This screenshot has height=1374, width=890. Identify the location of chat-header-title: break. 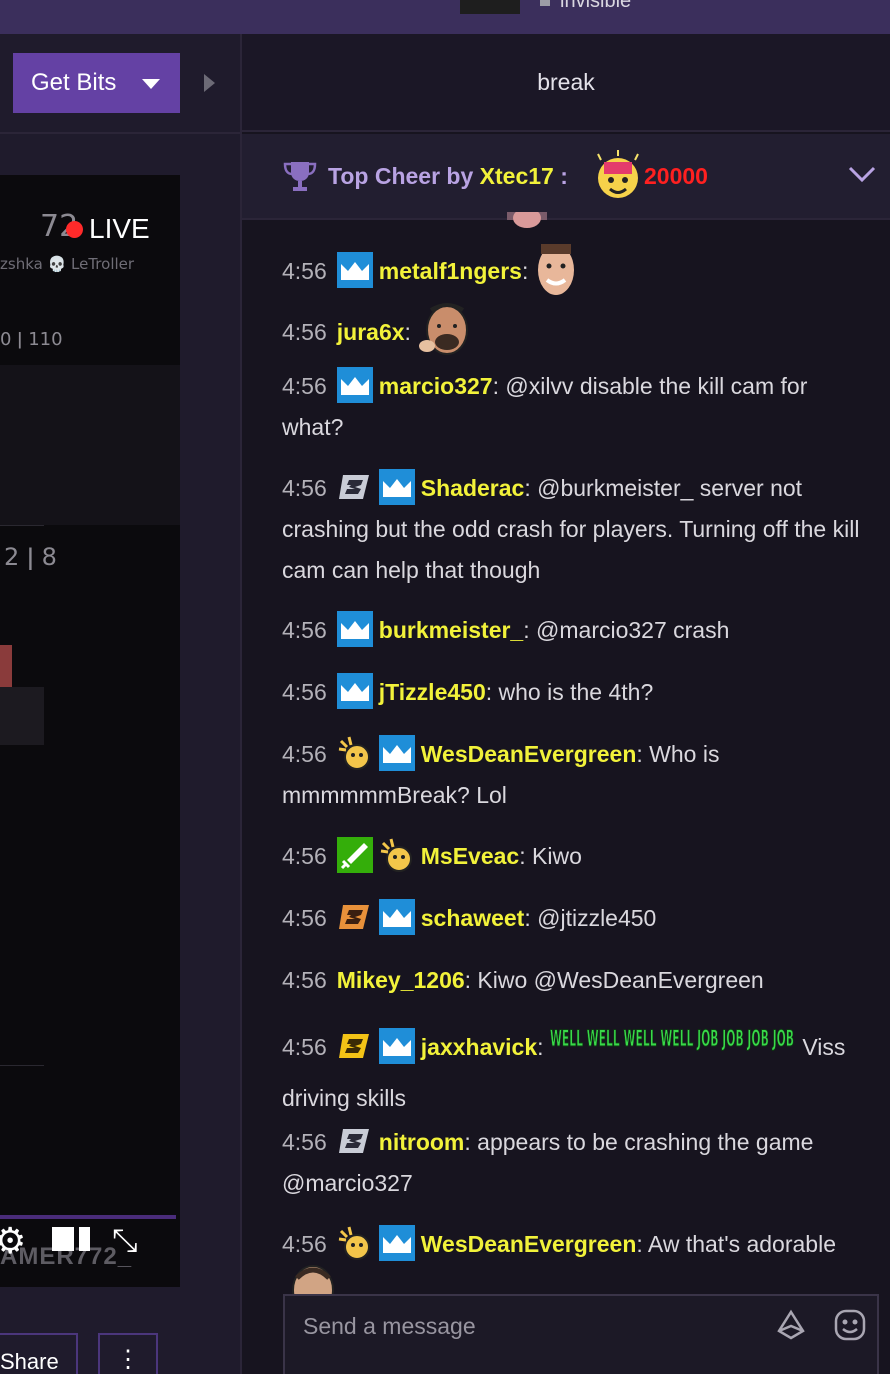
(566, 81).